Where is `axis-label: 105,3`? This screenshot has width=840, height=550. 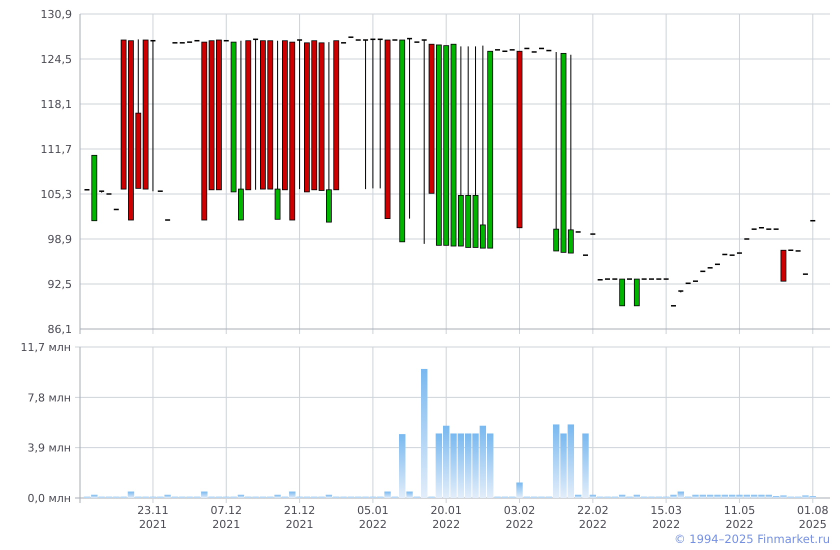
axis-label: 105,3 is located at coordinates (56, 194).